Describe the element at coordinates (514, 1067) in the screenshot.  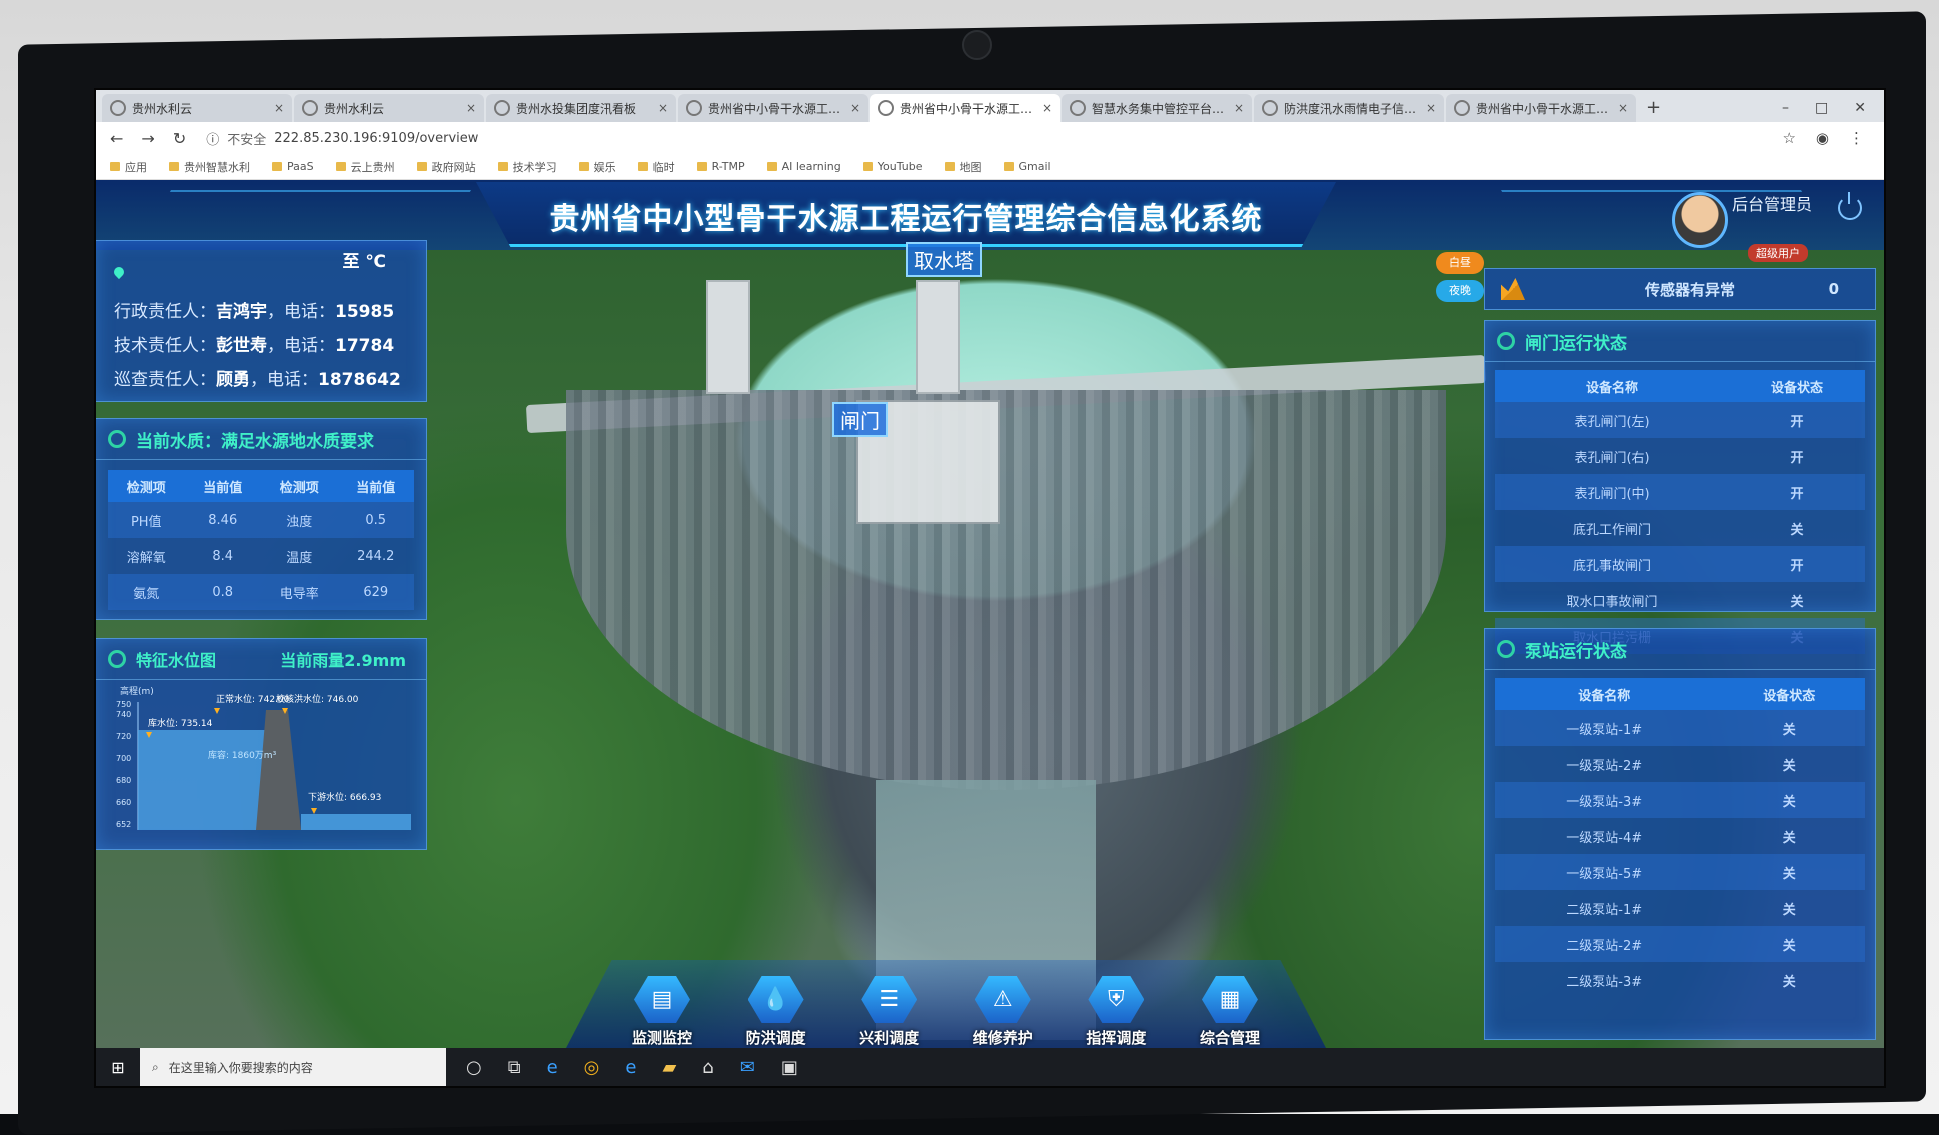
I see `task-view-icon: ⧉` at that location.